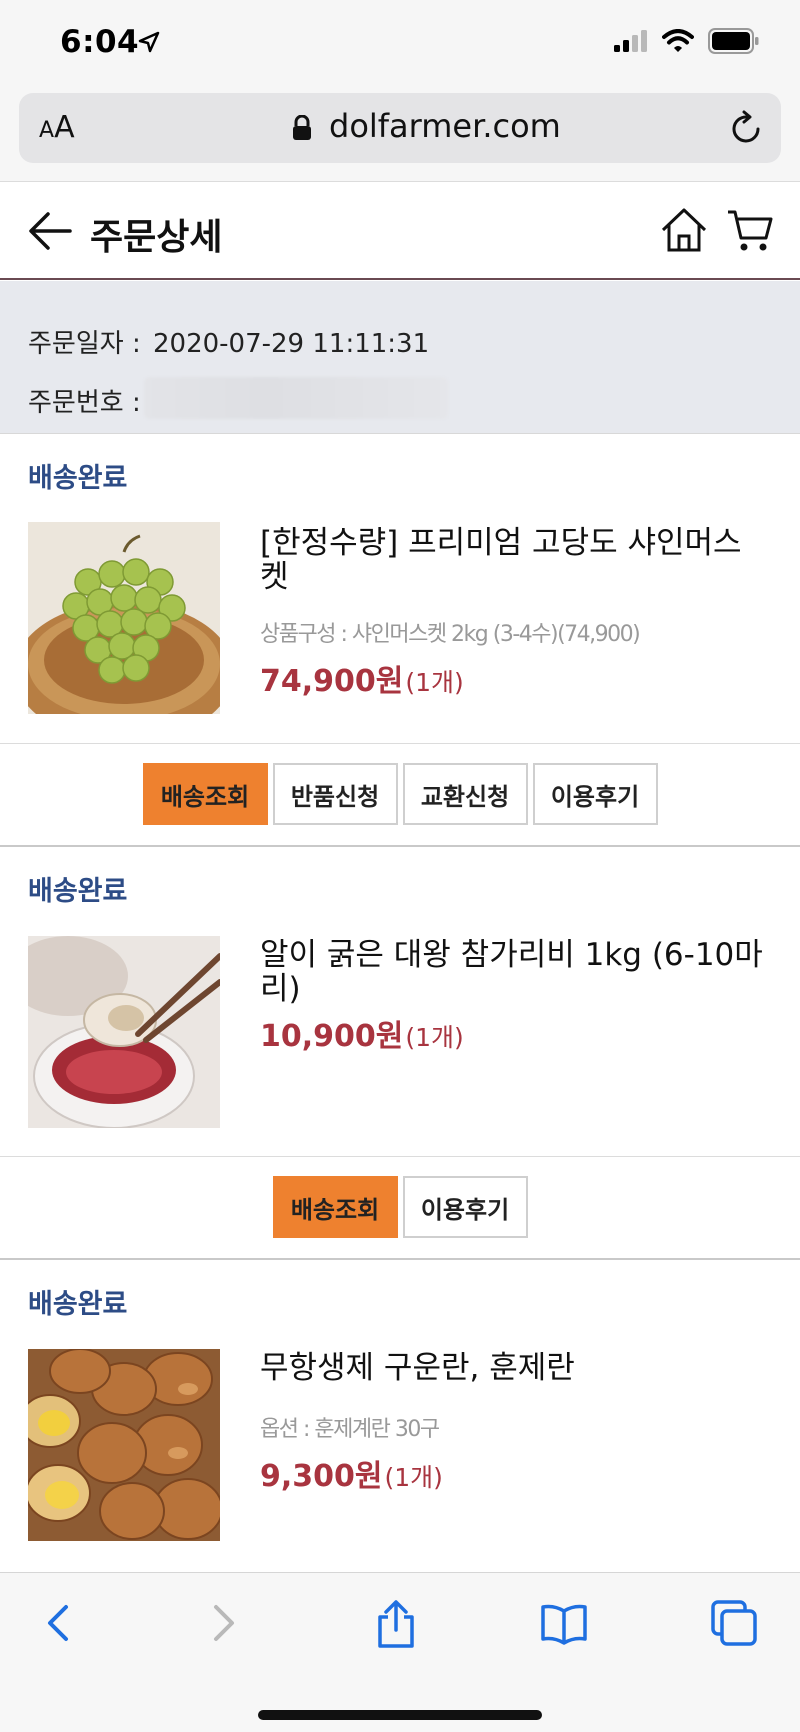  What do you see at coordinates (50, 231) in the screenshot?
I see `back-arrow-icon` at bounding box center [50, 231].